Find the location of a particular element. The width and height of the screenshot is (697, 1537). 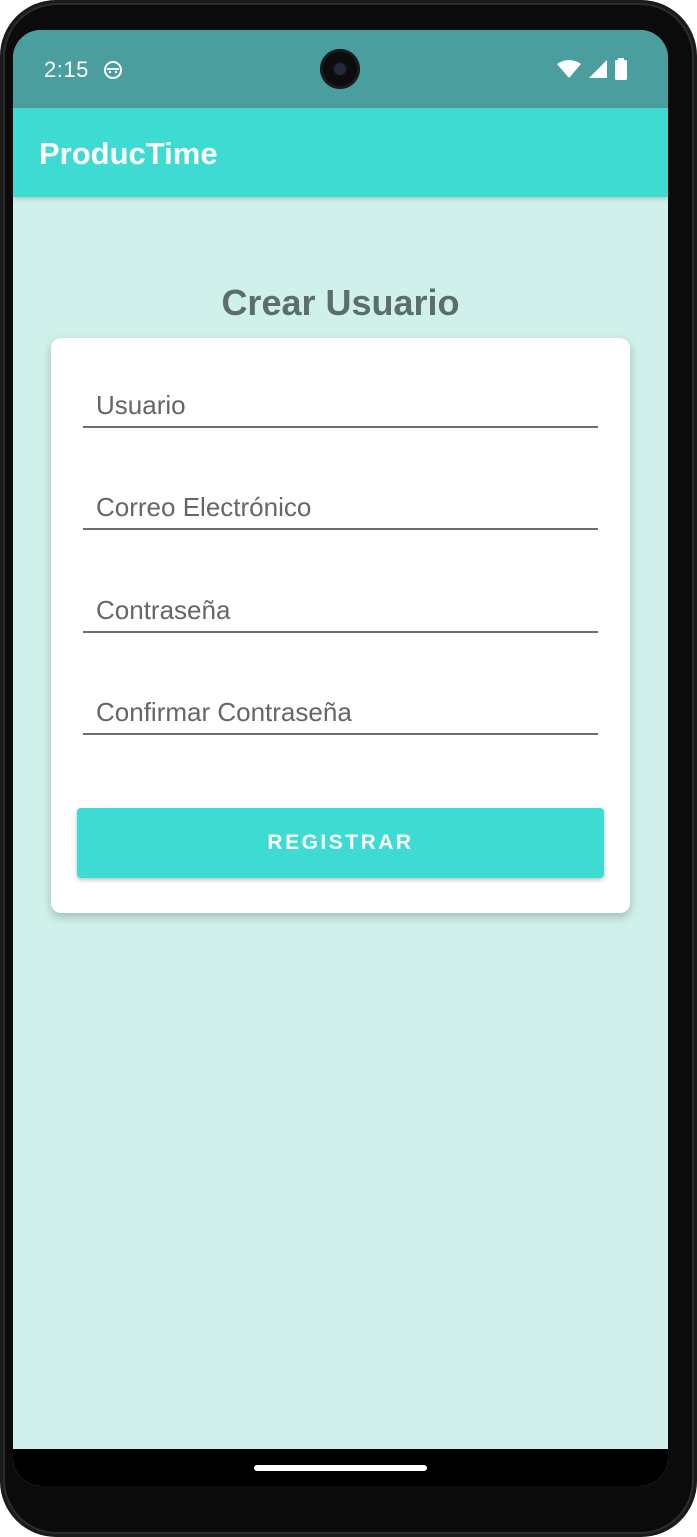

password-field is located at coordinates (340, 608).